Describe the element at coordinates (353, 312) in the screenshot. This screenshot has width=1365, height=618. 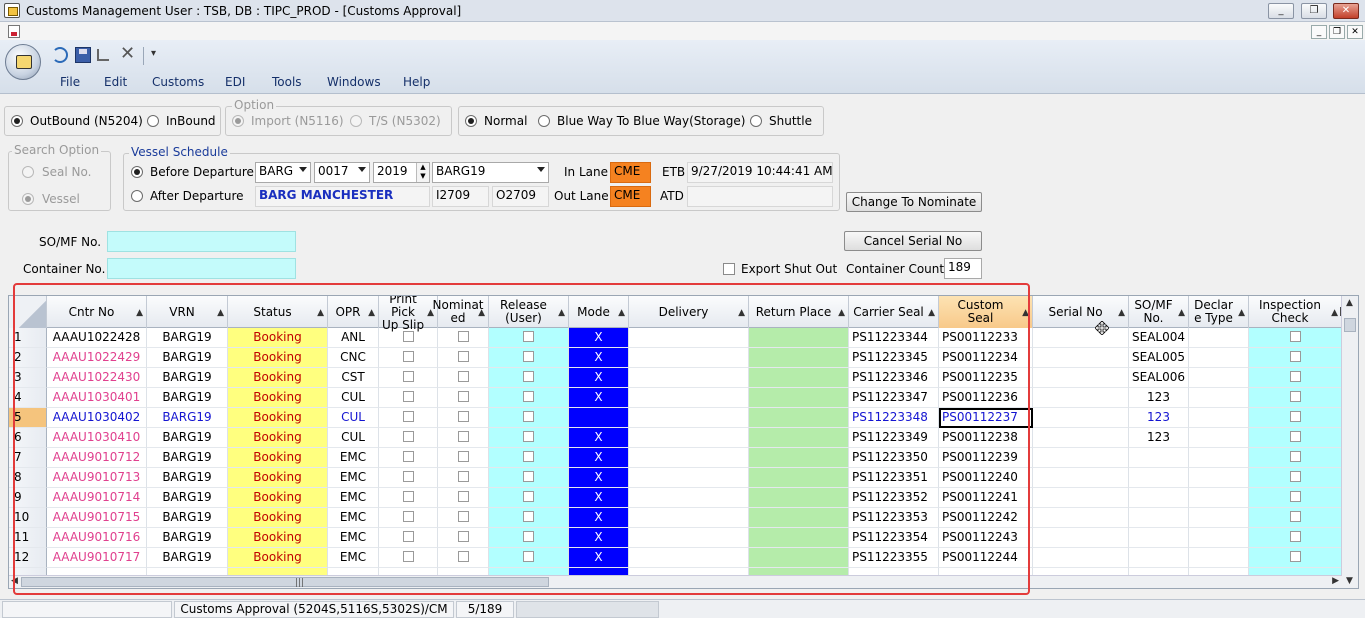
I see `column-header-opr: OPR ▲` at that location.